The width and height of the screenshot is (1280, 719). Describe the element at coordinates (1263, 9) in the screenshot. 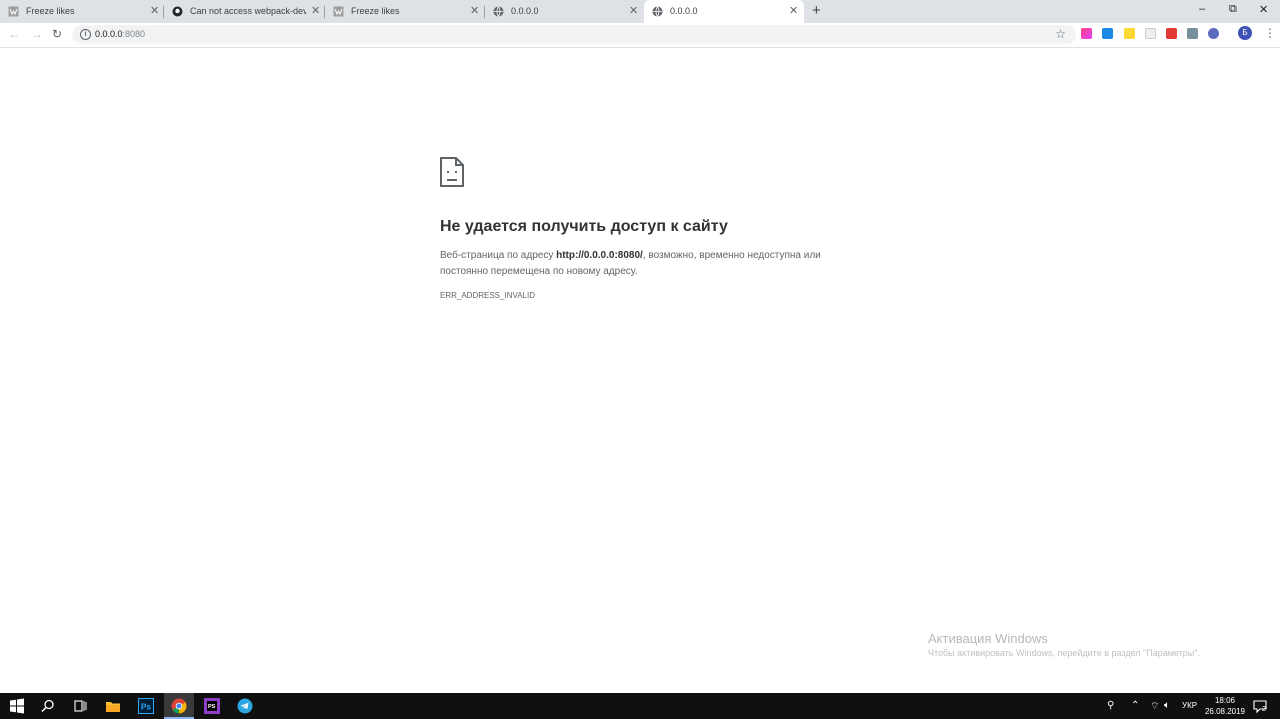

I see `close-window-button: ✕` at that location.